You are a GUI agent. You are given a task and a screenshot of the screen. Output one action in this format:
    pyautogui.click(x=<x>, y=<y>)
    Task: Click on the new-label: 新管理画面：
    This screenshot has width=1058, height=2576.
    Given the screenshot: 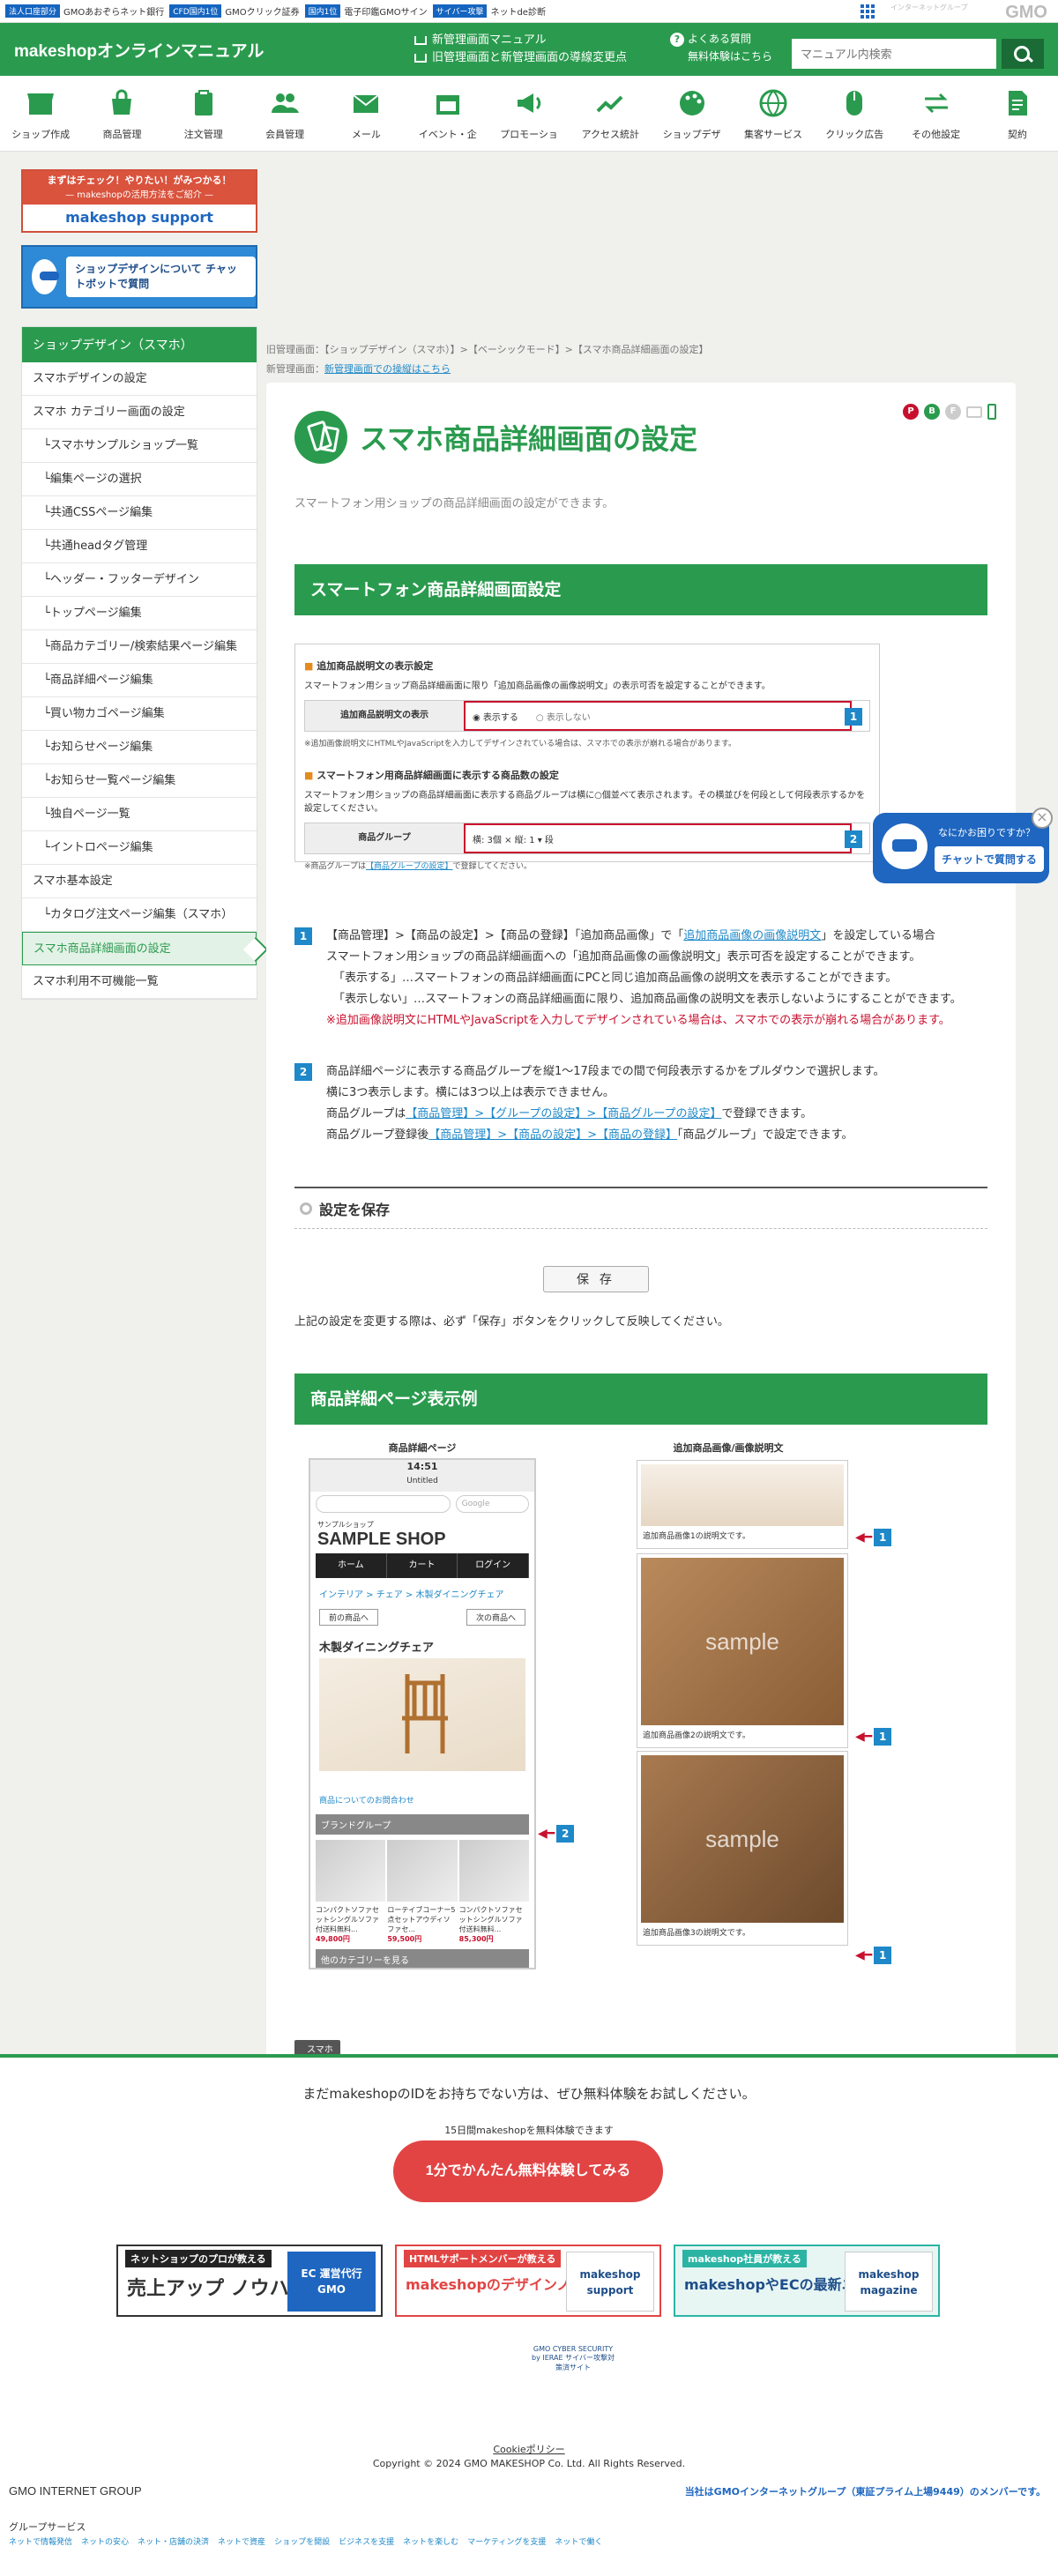 What is the action you would take?
    pyautogui.click(x=295, y=369)
    